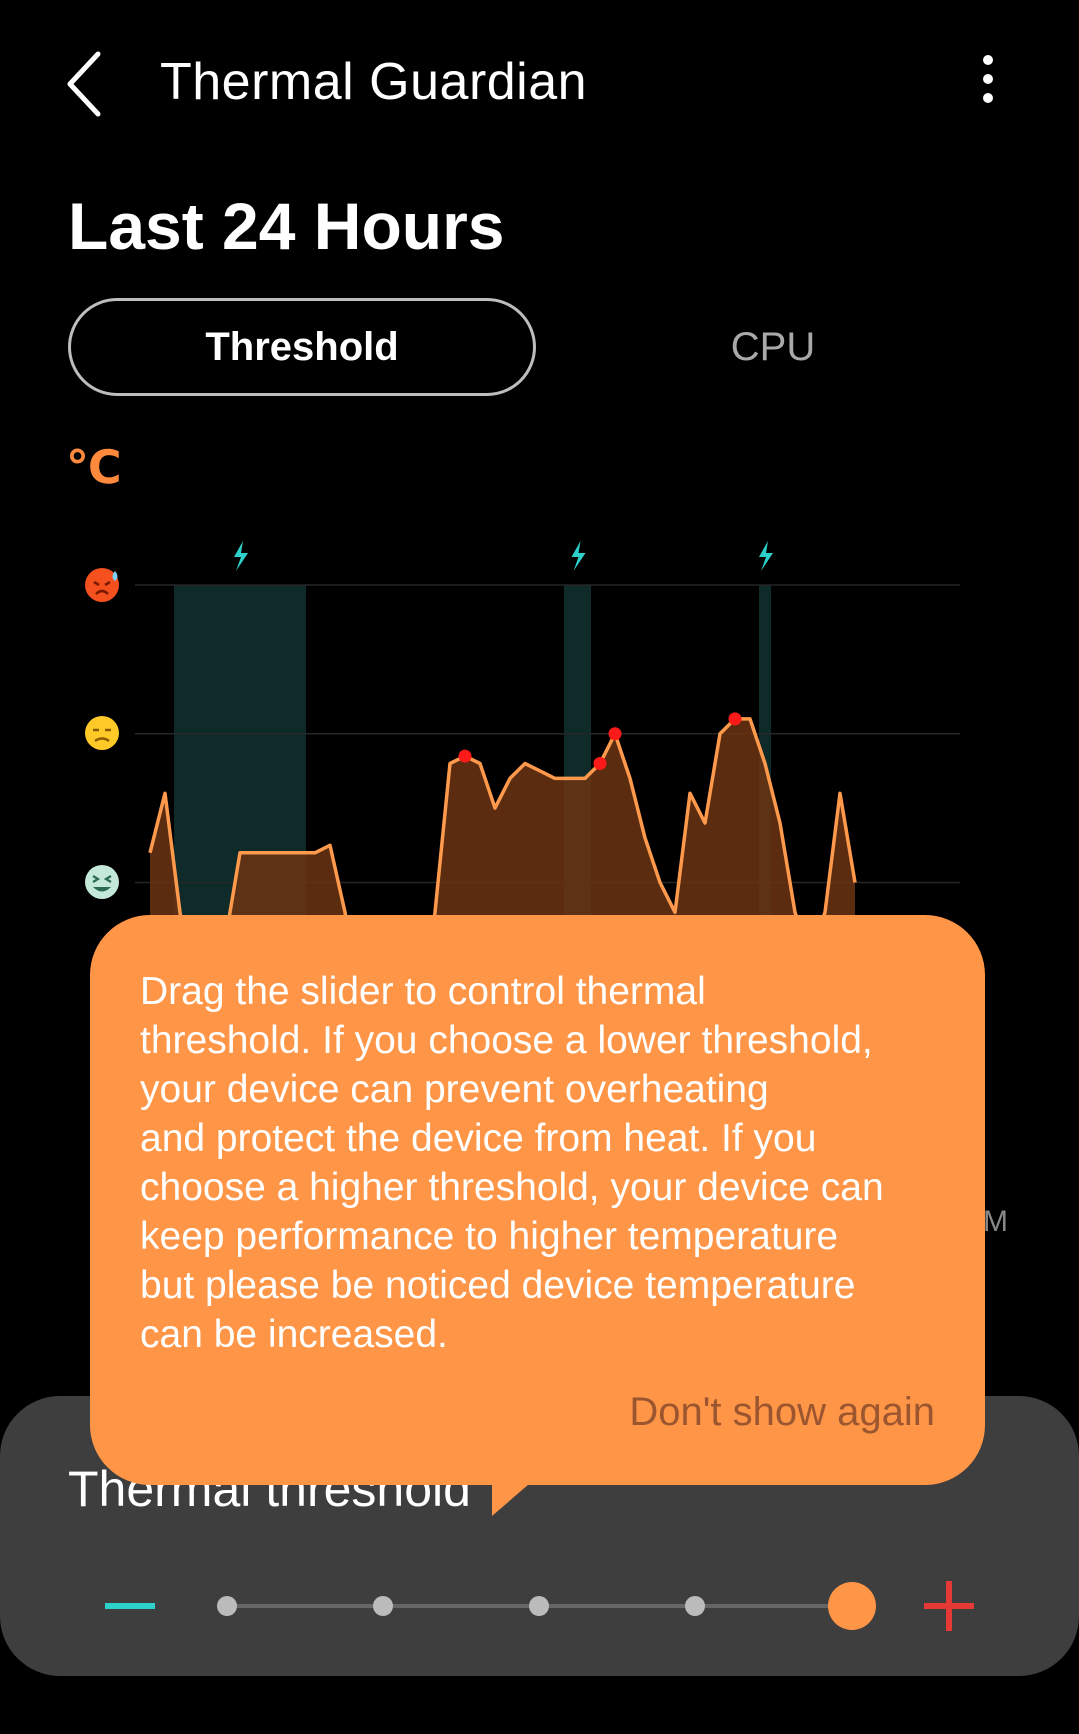  I want to click on threshold-slider, so click(540, 1606).